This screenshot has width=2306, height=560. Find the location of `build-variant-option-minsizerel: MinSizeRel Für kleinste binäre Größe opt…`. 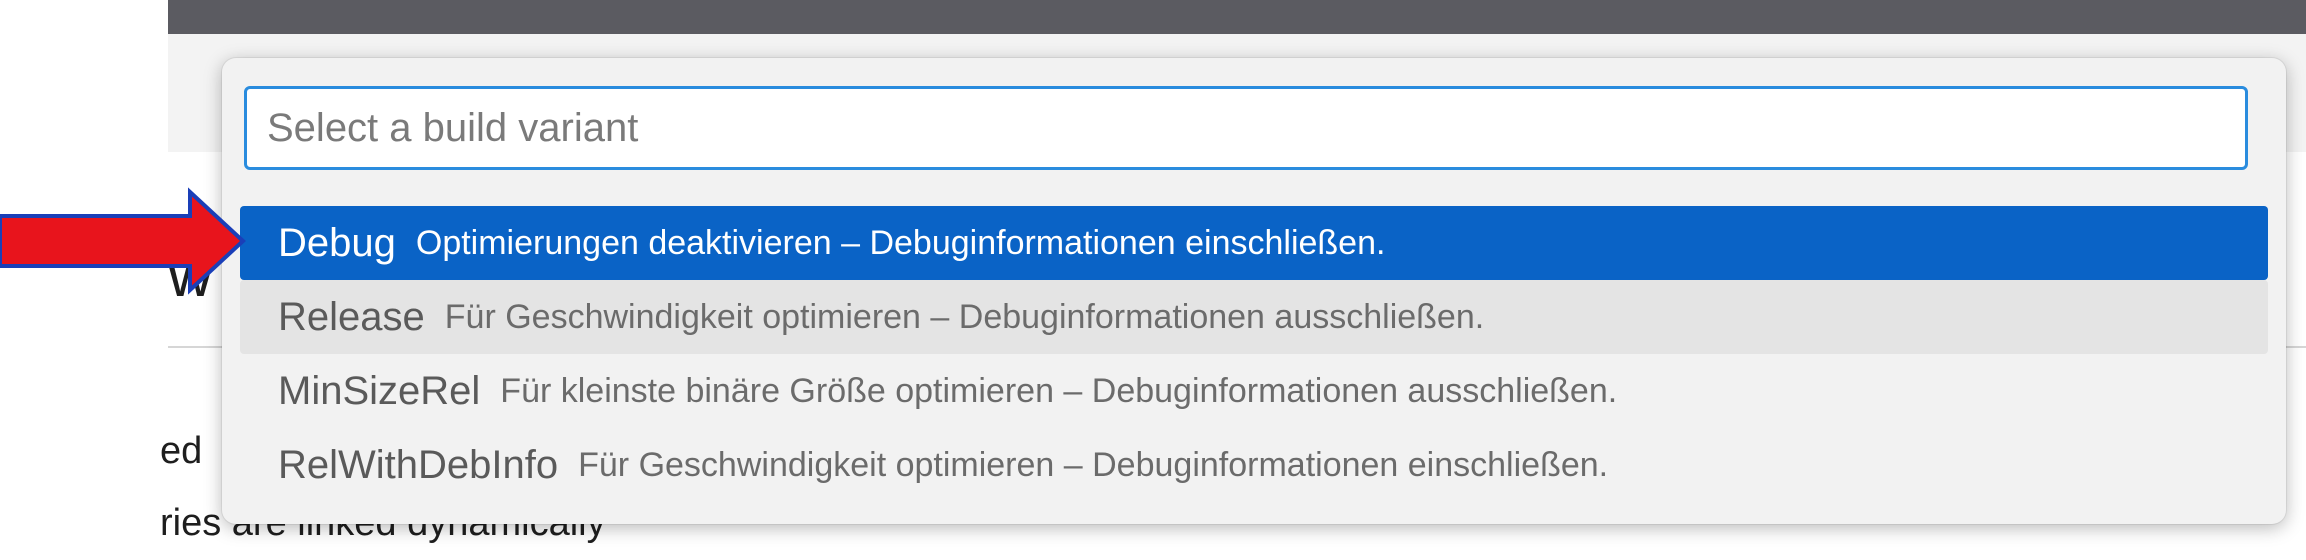

build-variant-option-minsizerel: MinSizeRel Für kleinste binäre Größe opt… is located at coordinates (1254, 391).